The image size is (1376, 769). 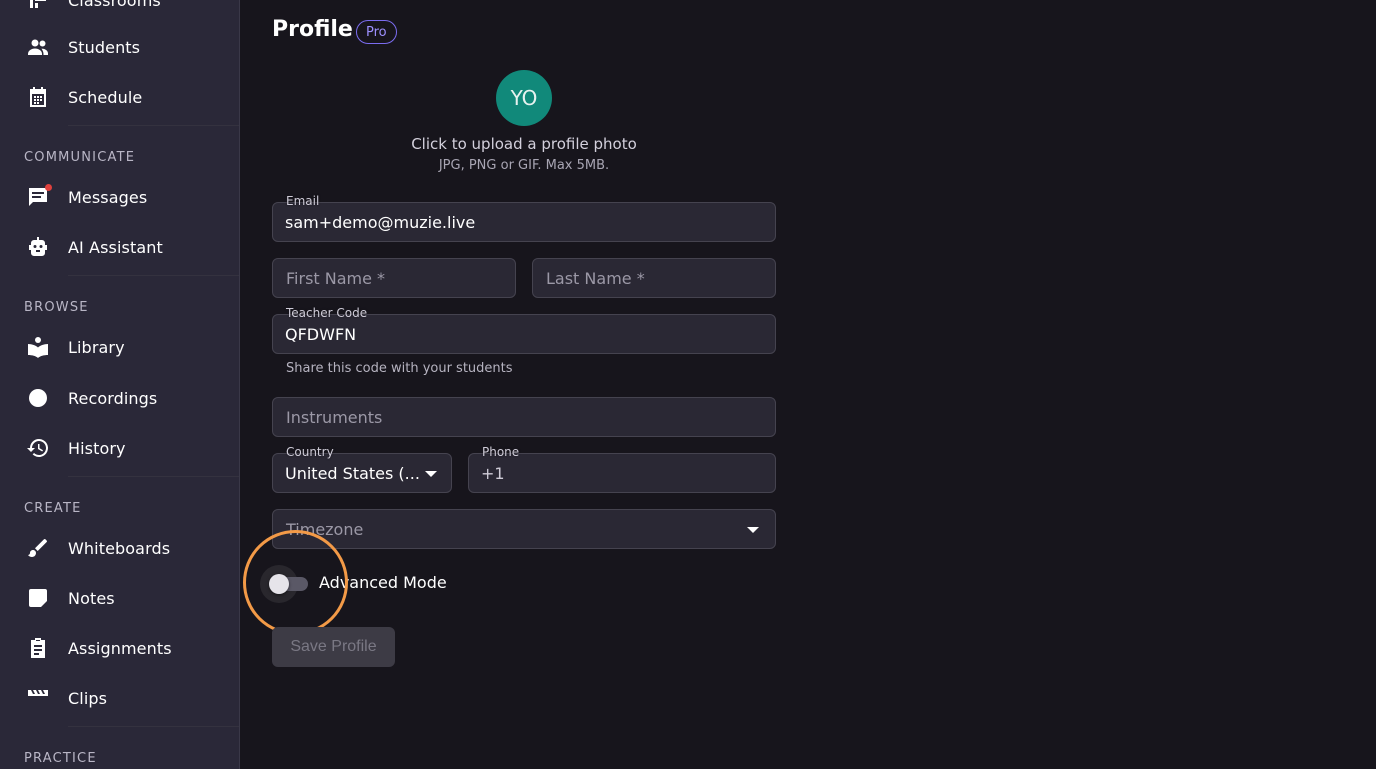 I want to click on sidebar-item-label: Clips, so click(x=88, y=698).